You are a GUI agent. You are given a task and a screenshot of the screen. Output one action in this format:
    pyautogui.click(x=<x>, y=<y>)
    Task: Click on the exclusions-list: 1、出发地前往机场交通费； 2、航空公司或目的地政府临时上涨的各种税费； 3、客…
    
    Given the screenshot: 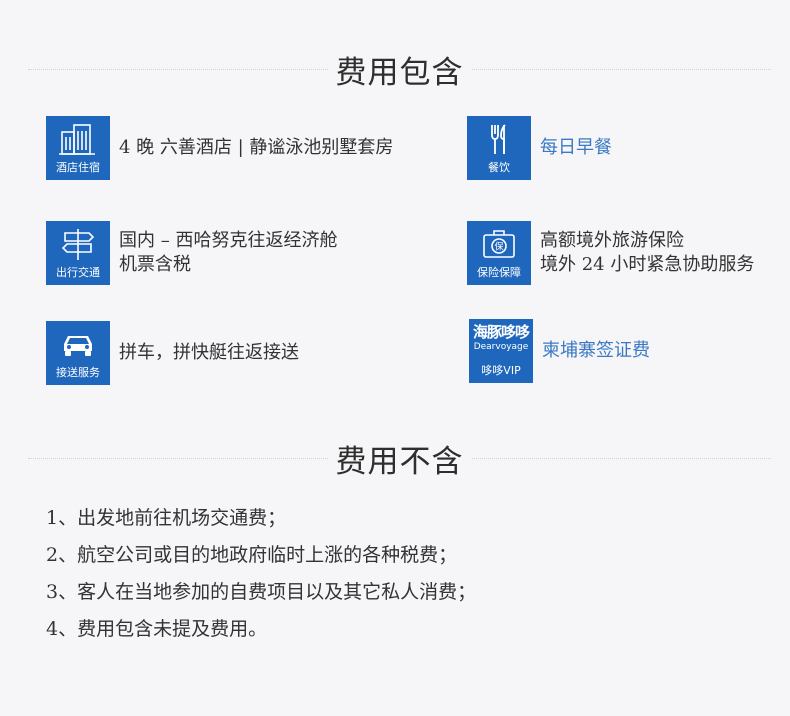 What is the action you would take?
    pyautogui.click(x=261, y=574)
    